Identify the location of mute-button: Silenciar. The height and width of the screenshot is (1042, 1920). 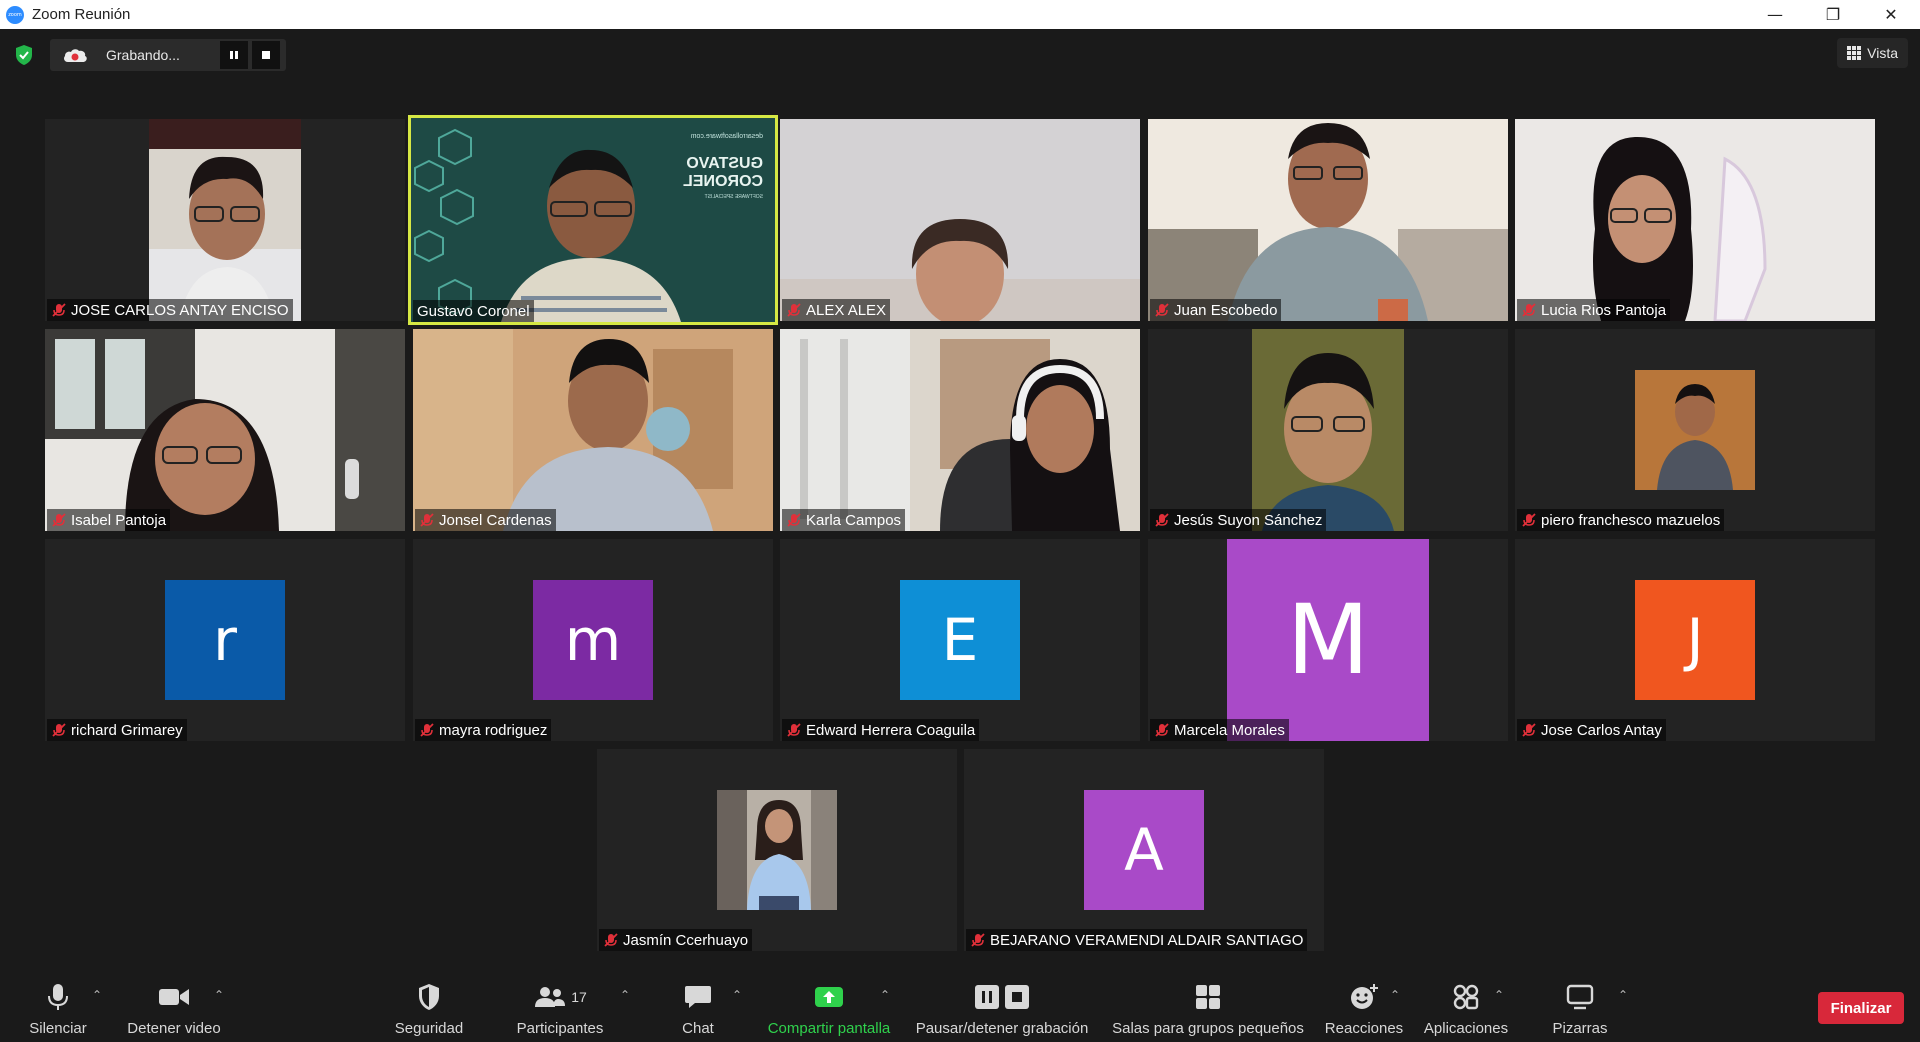
(58, 1009).